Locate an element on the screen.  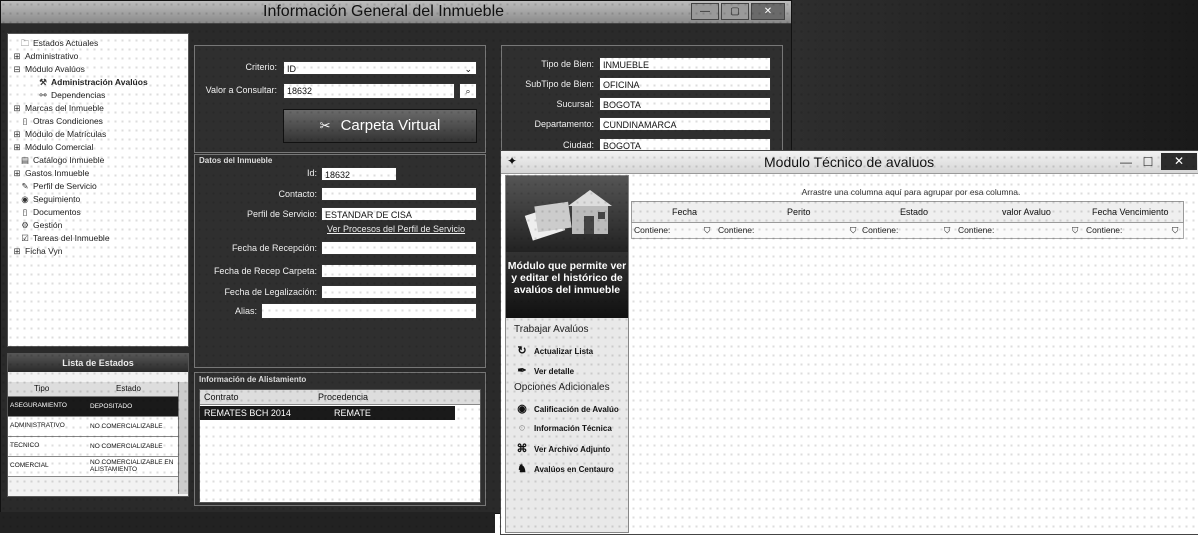
chevron-down-icon: ⌄ is located at coordinates (468, 69).